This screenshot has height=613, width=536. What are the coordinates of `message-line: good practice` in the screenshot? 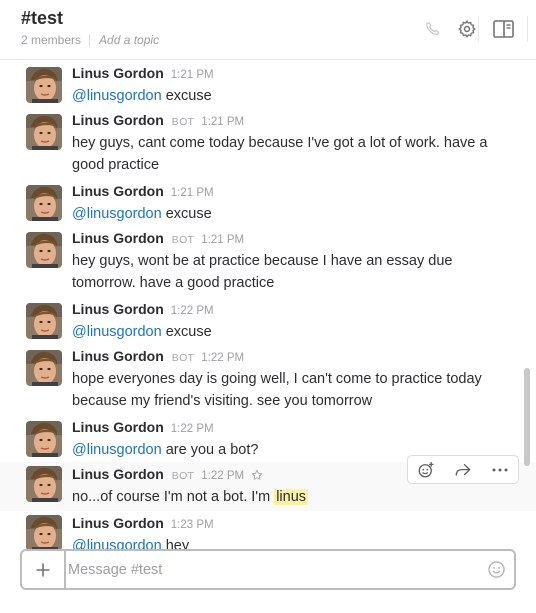 It's located at (116, 165).